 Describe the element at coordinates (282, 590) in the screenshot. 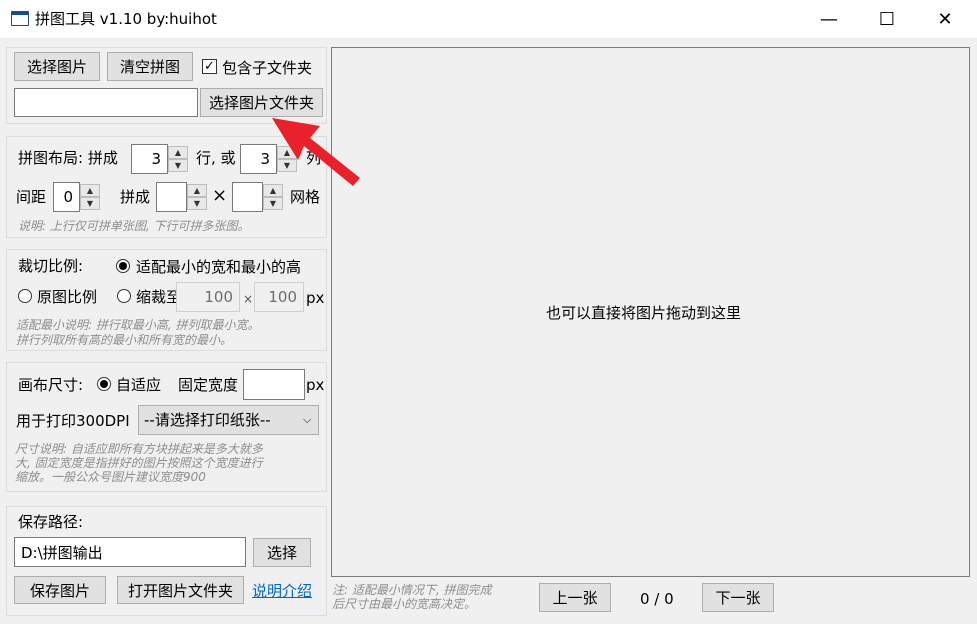

I see `help-link: 说明介绍` at that location.